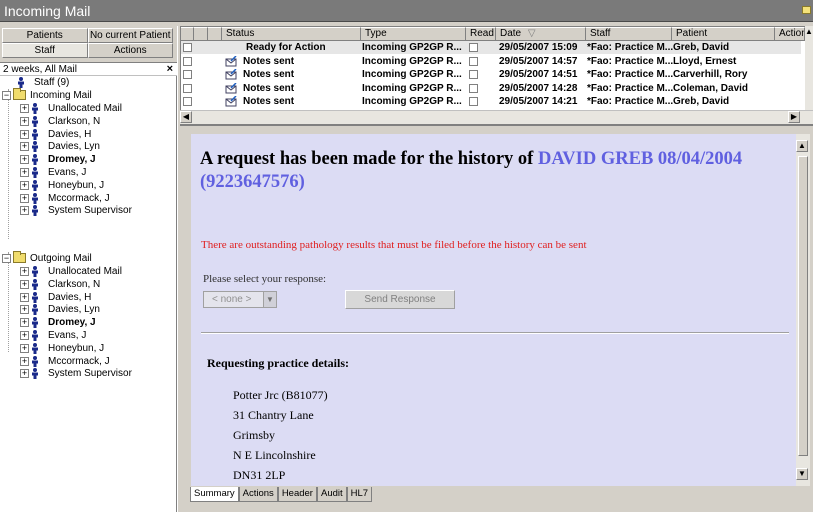 This screenshot has height=512, width=813. I want to click on scroll-down-button: ▼, so click(802, 474).